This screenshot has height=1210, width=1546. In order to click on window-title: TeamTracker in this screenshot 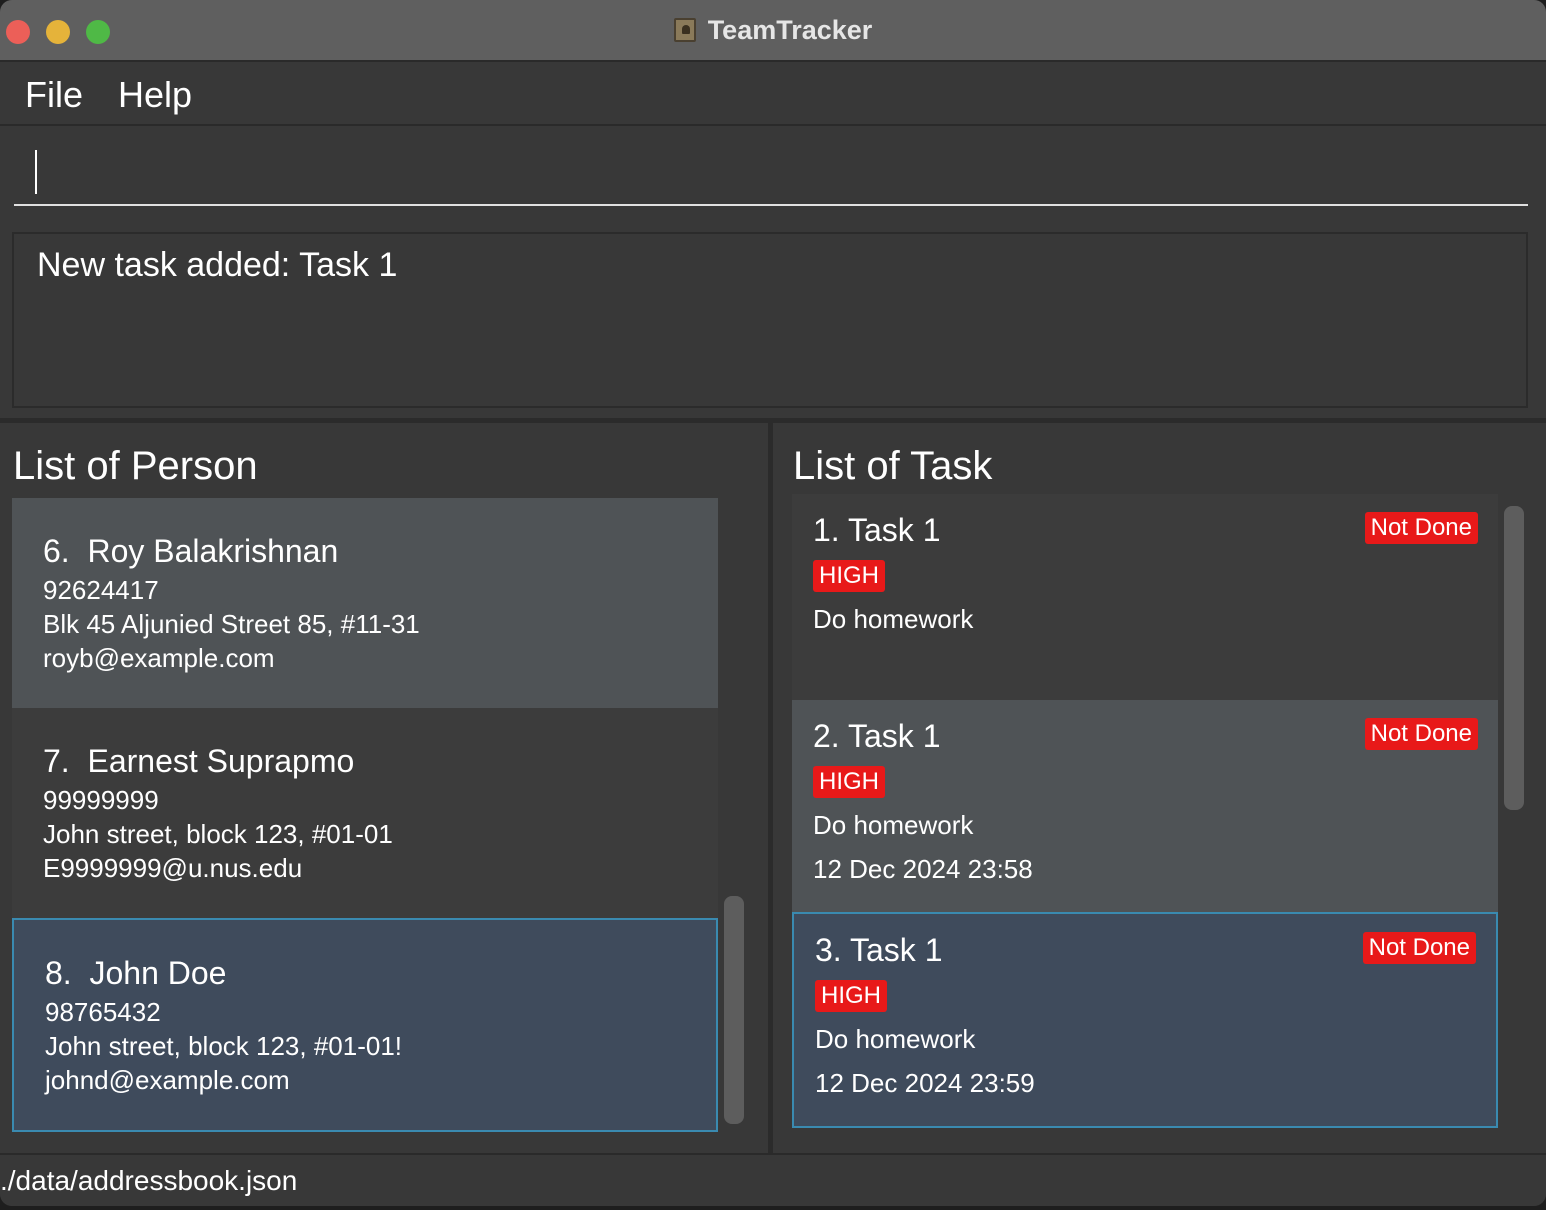, I will do `click(790, 29)`.